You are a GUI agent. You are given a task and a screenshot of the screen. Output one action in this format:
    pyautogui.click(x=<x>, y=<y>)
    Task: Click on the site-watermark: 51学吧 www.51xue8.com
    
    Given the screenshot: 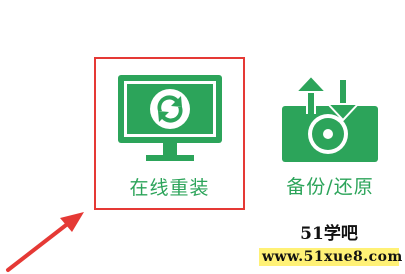 What is the action you would take?
    pyautogui.click(x=330, y=245)
    